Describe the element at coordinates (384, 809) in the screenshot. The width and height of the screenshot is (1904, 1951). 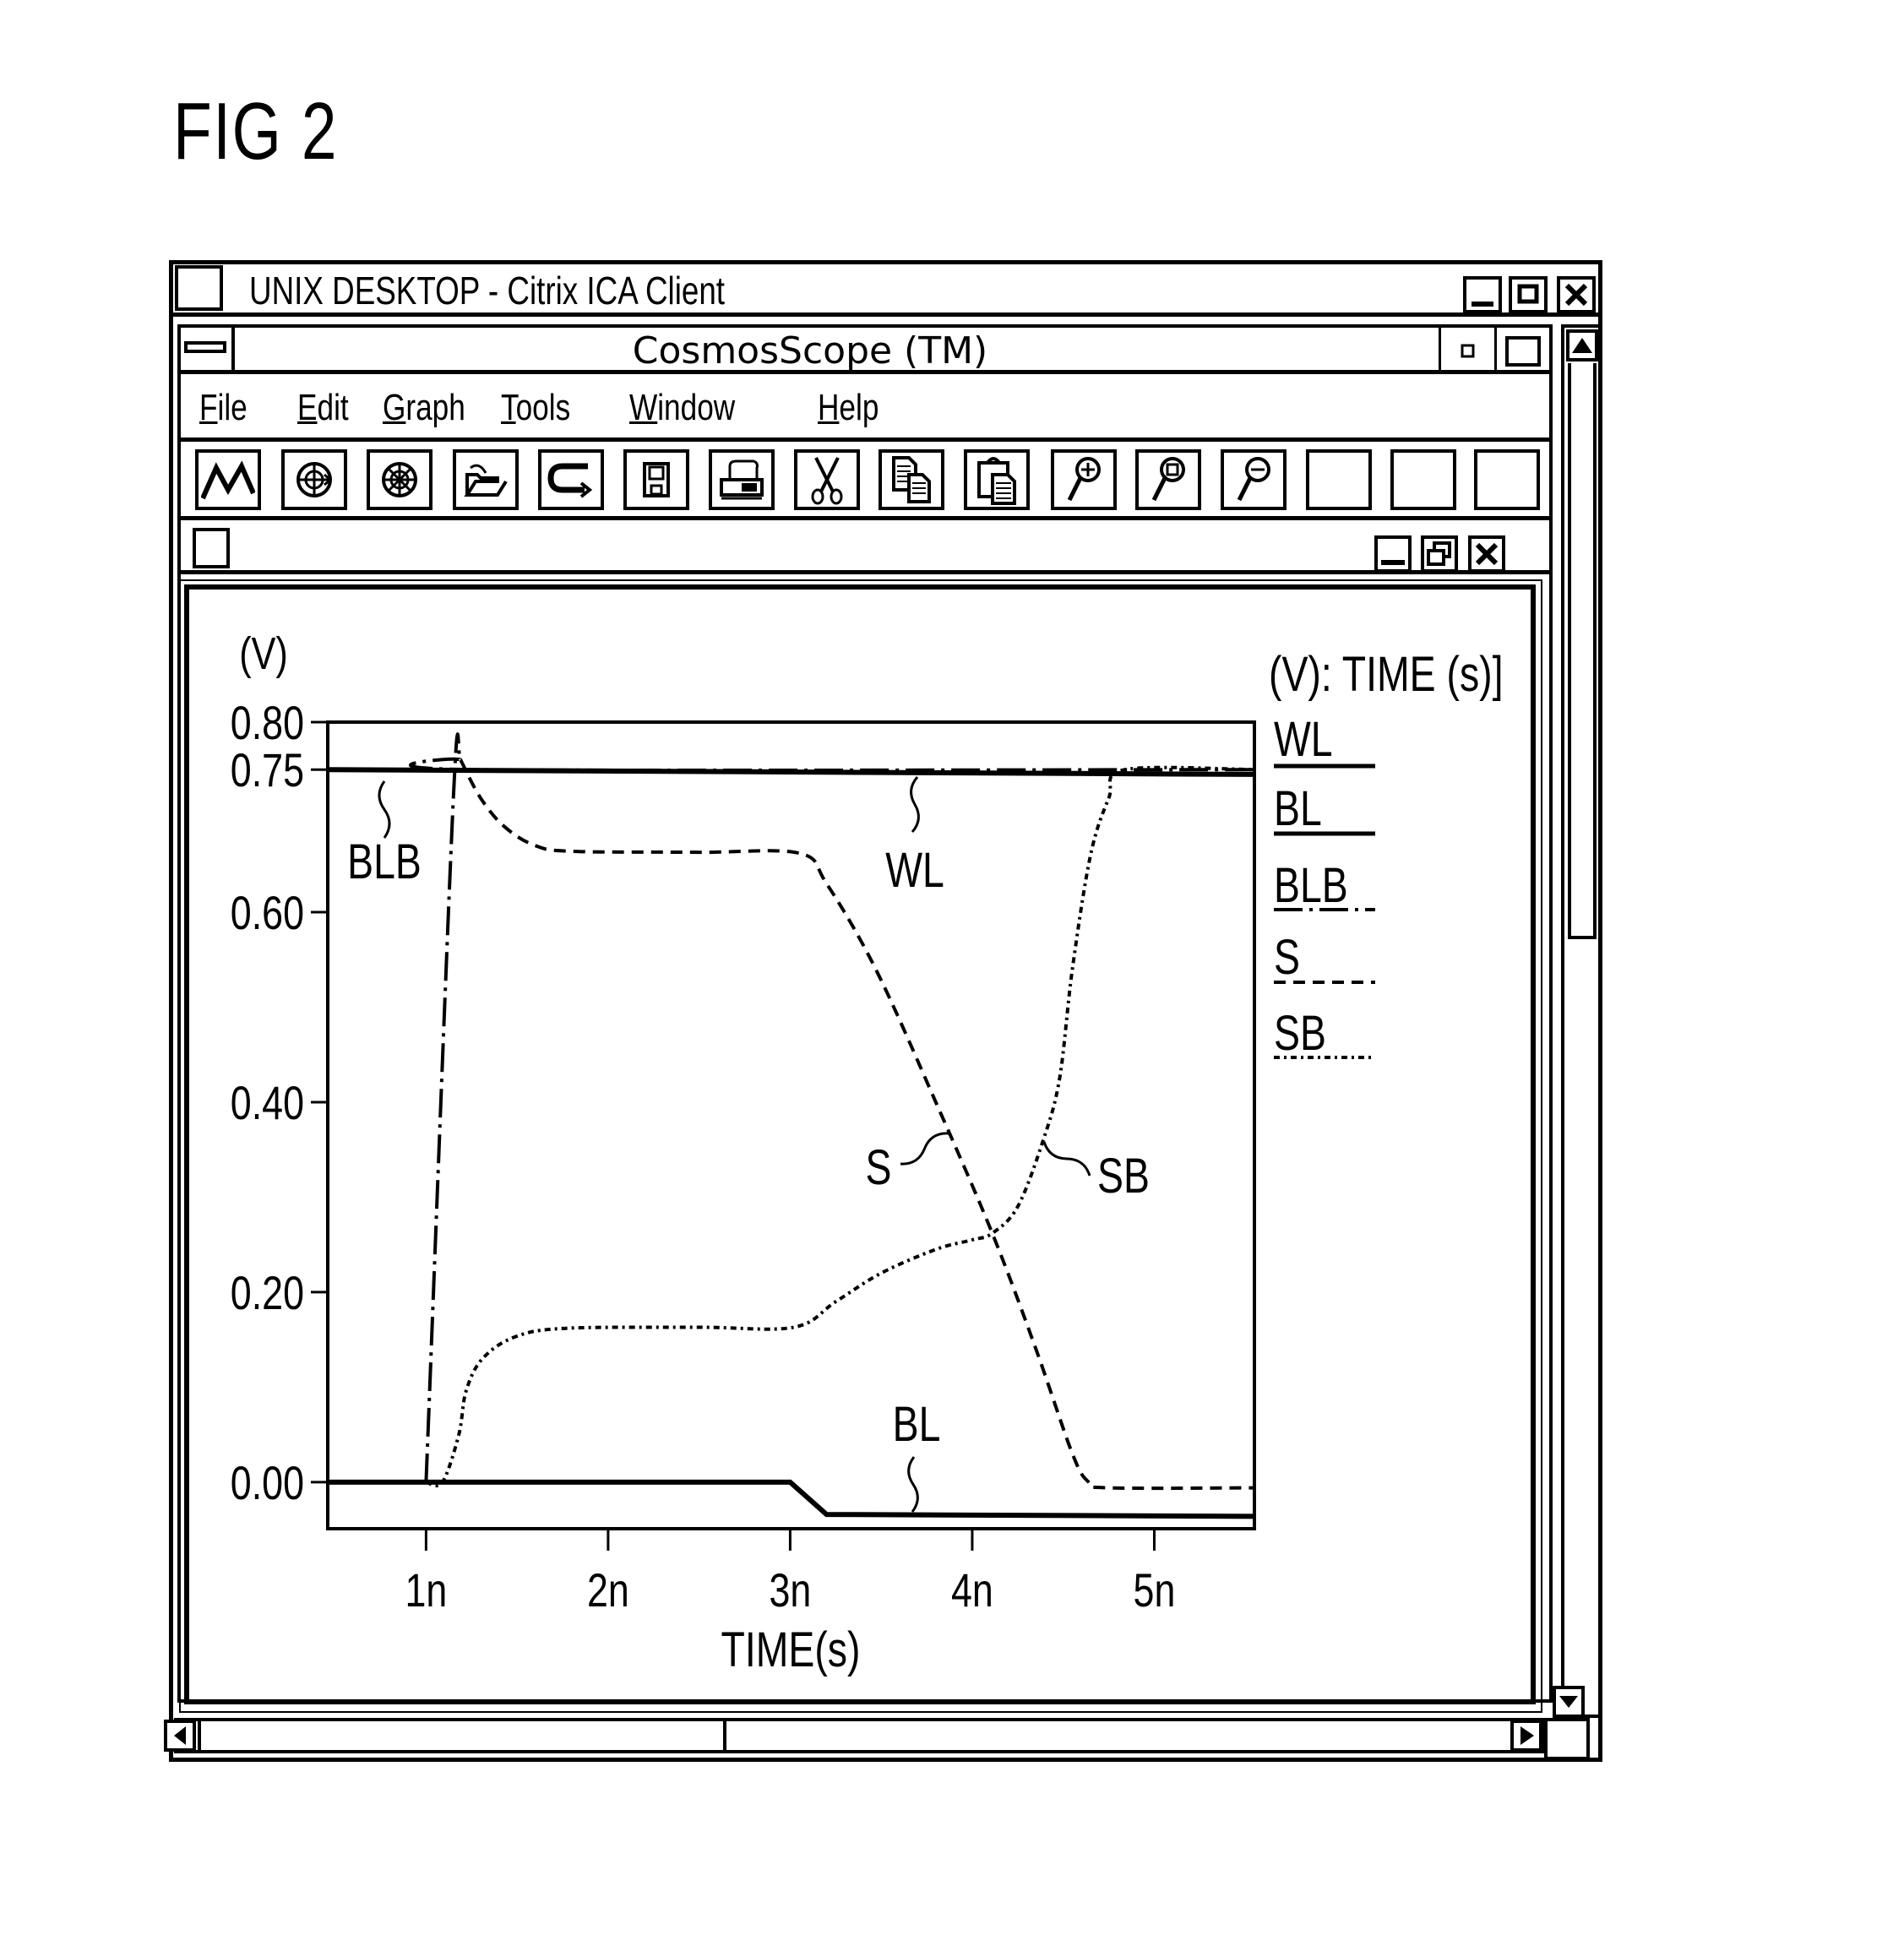
I see `annotation-leader-blb` at that location.